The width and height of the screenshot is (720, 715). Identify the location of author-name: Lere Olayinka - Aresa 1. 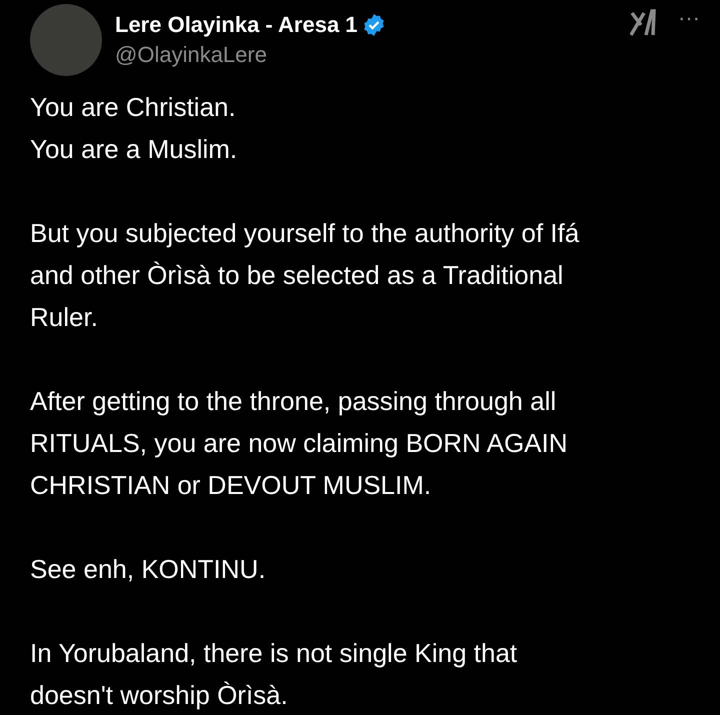
(236, 25).